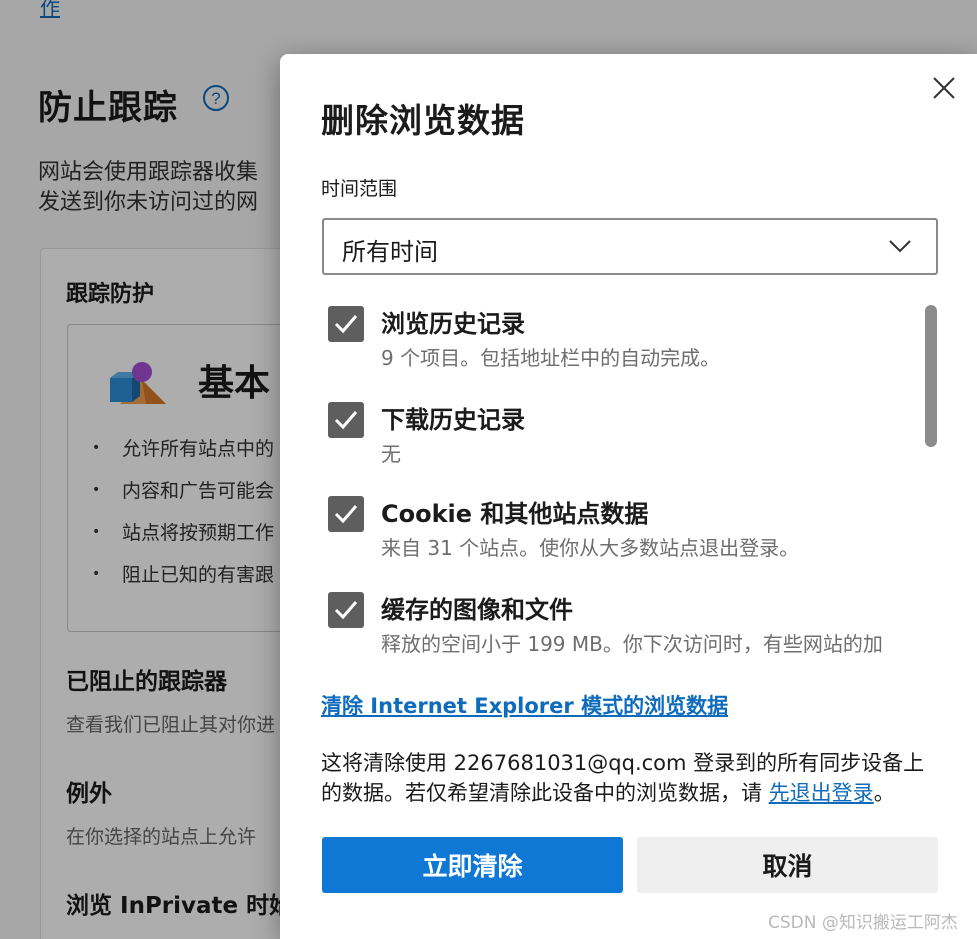 This screenshot has height=939, width=977. What do you see at coordinates (787, 865) in the screenshot?
I see `cancel-button: 取消` at bounding box center [787, 865].